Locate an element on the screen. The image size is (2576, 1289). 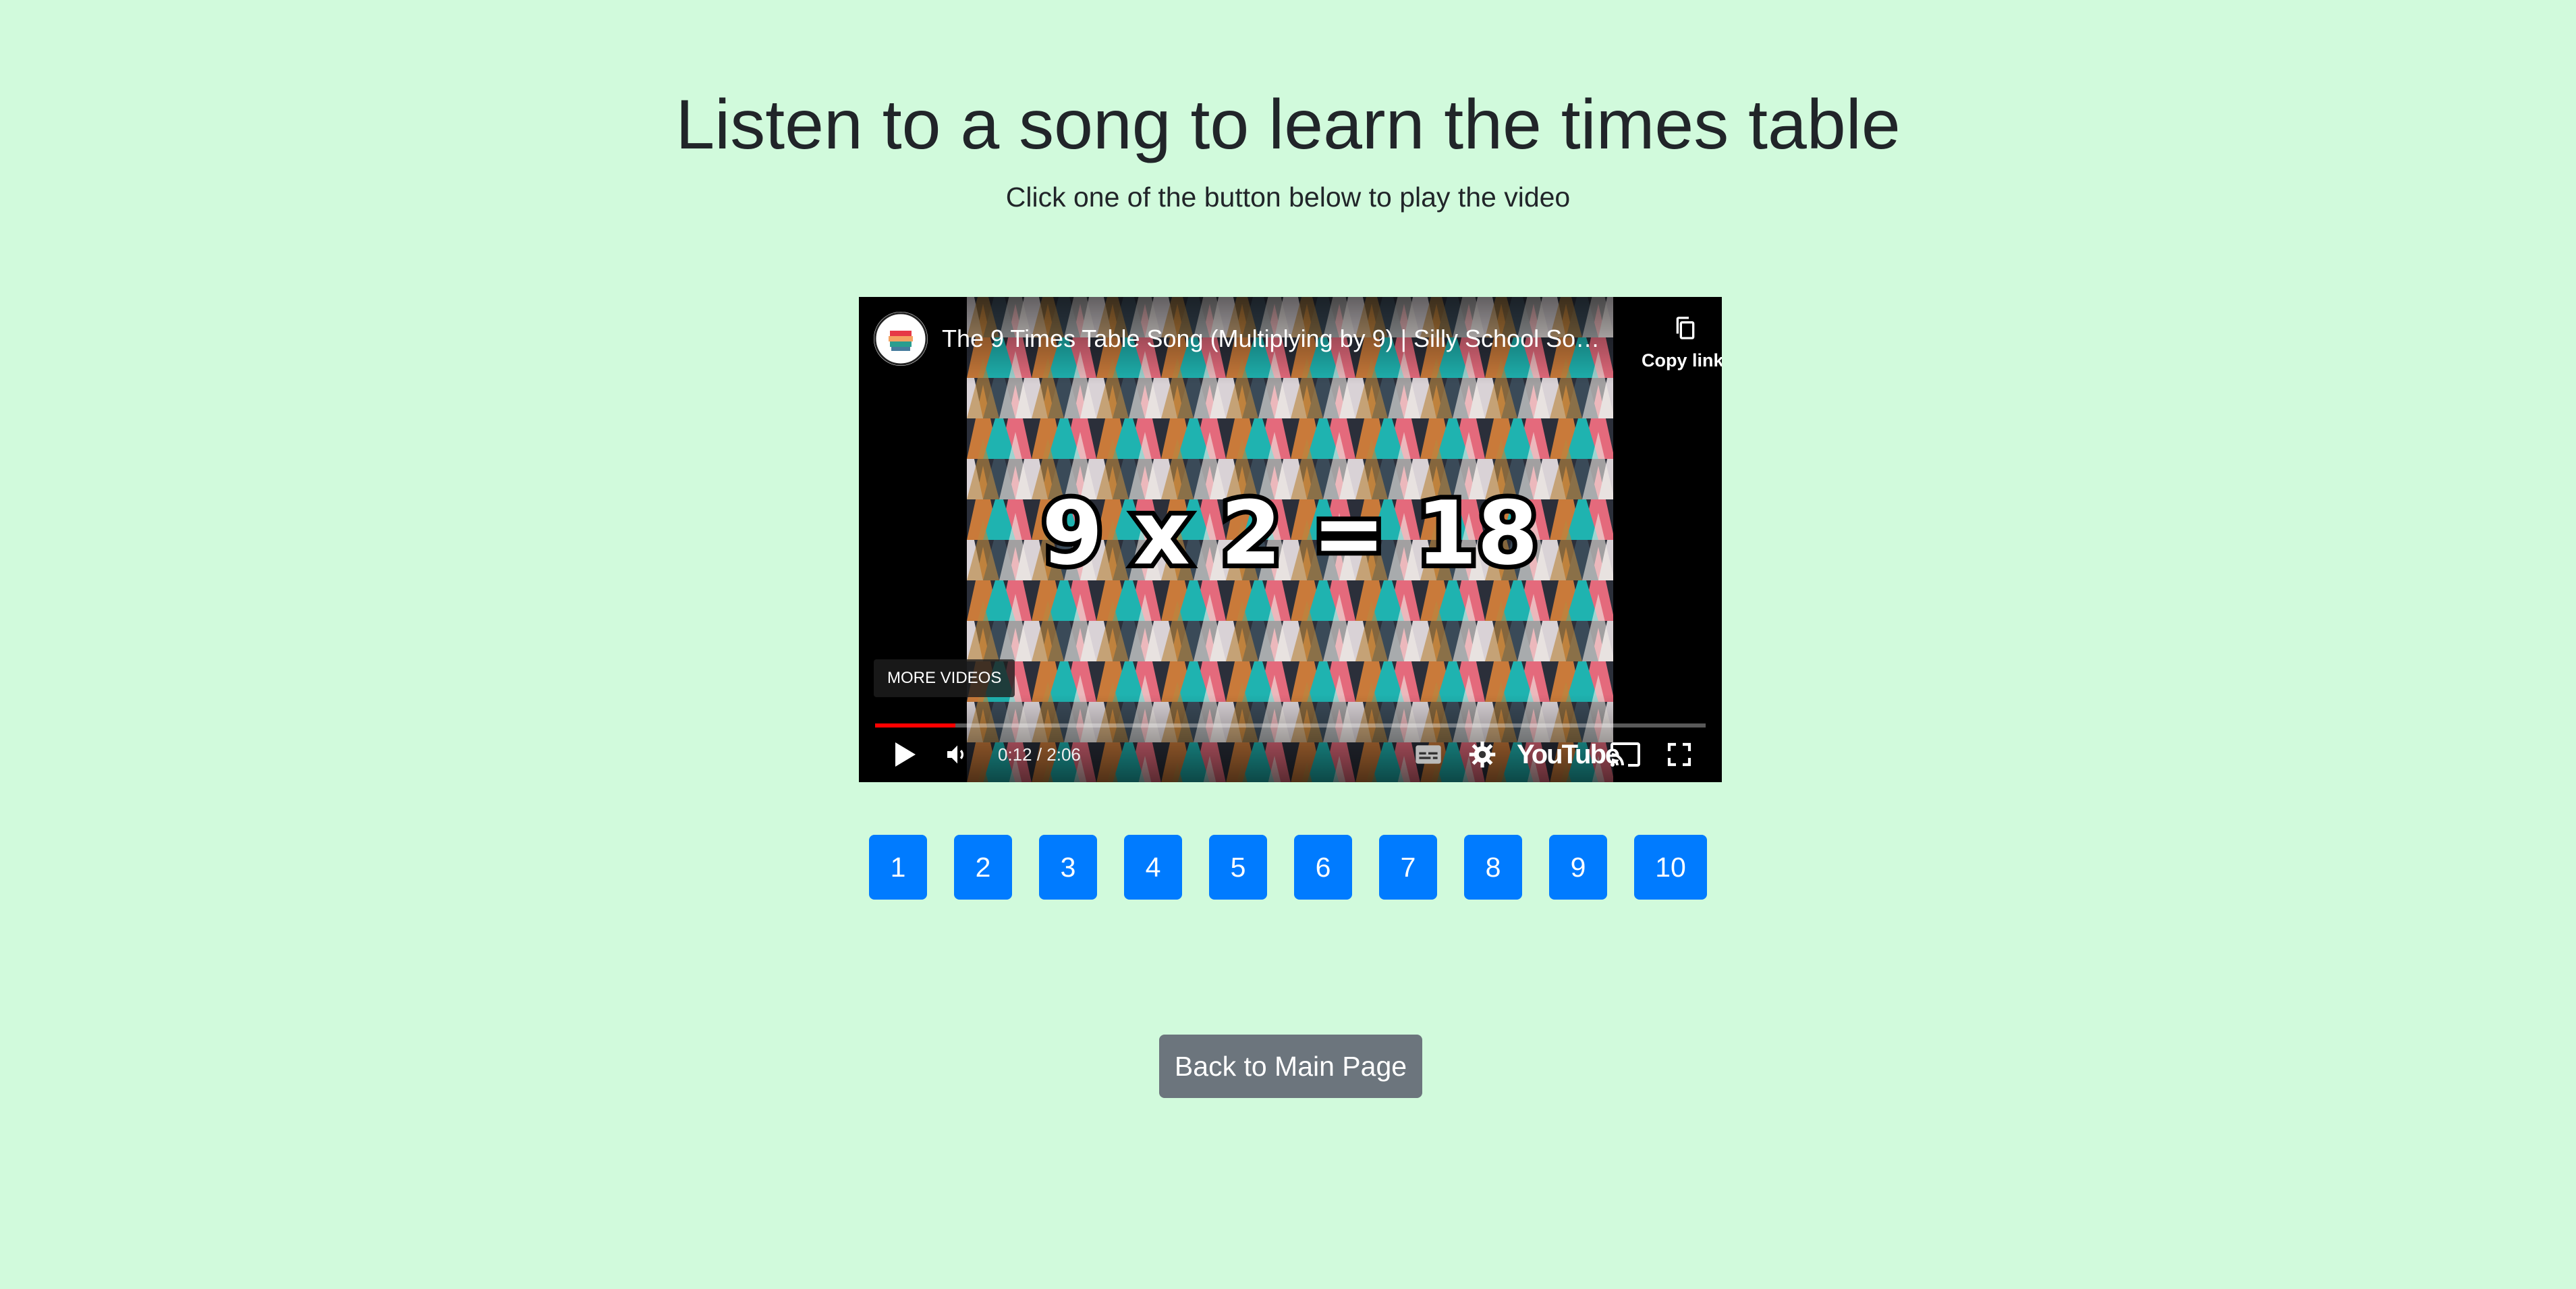
fullscreen-button is located at coordinates (1679, 754).